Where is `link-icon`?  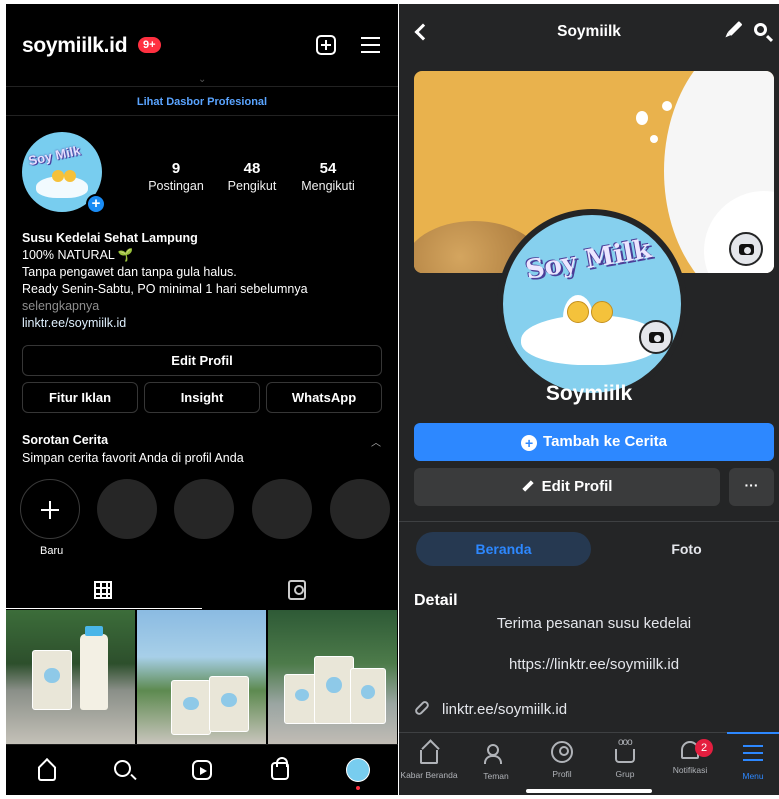 link-icon is located at coordinates (422, 708).